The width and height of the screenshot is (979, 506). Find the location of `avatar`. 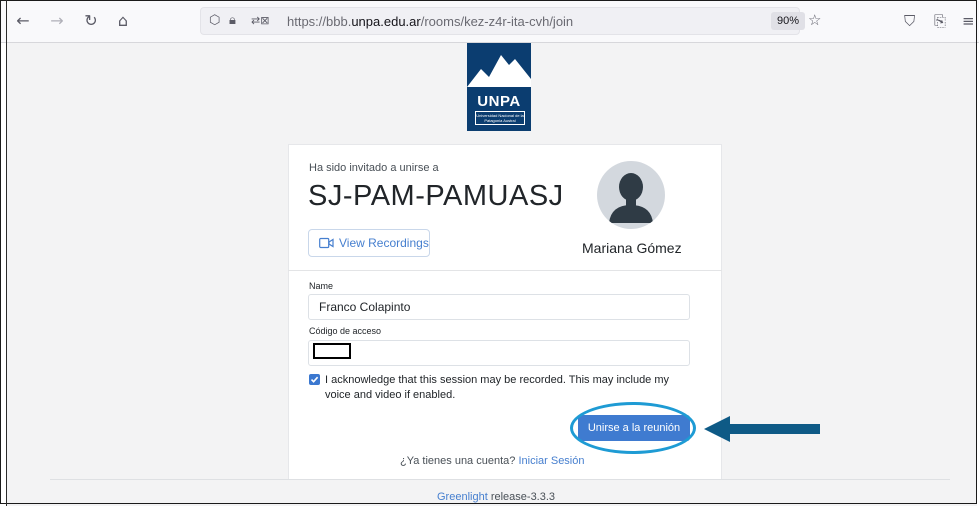

avatar is located at coordinates (631, 195).